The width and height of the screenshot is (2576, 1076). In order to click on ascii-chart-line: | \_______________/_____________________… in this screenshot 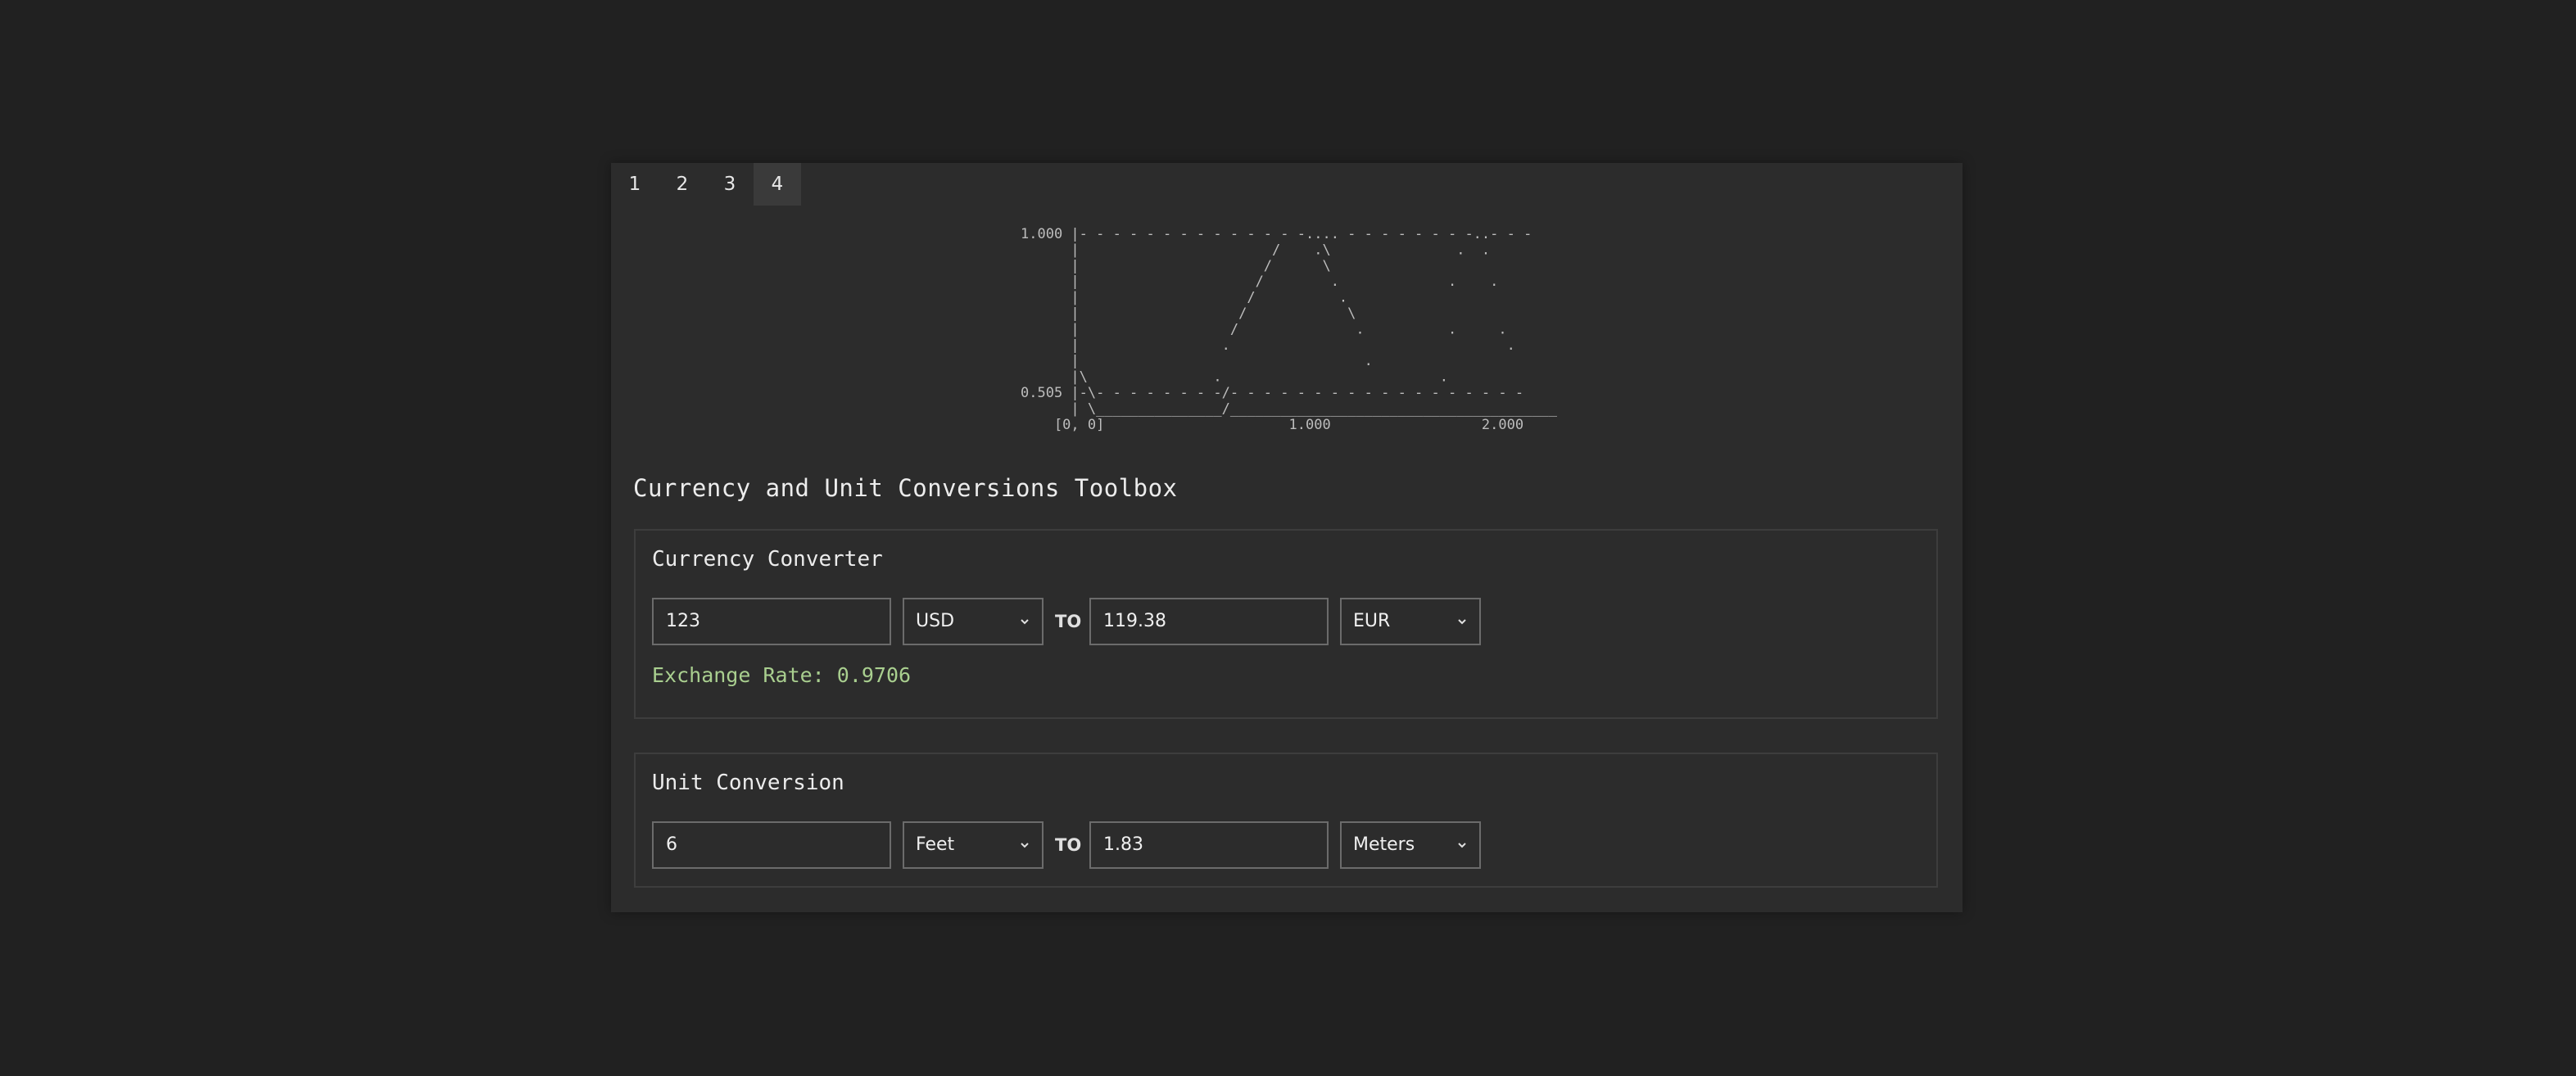, I will do `click(1289, 408)`.